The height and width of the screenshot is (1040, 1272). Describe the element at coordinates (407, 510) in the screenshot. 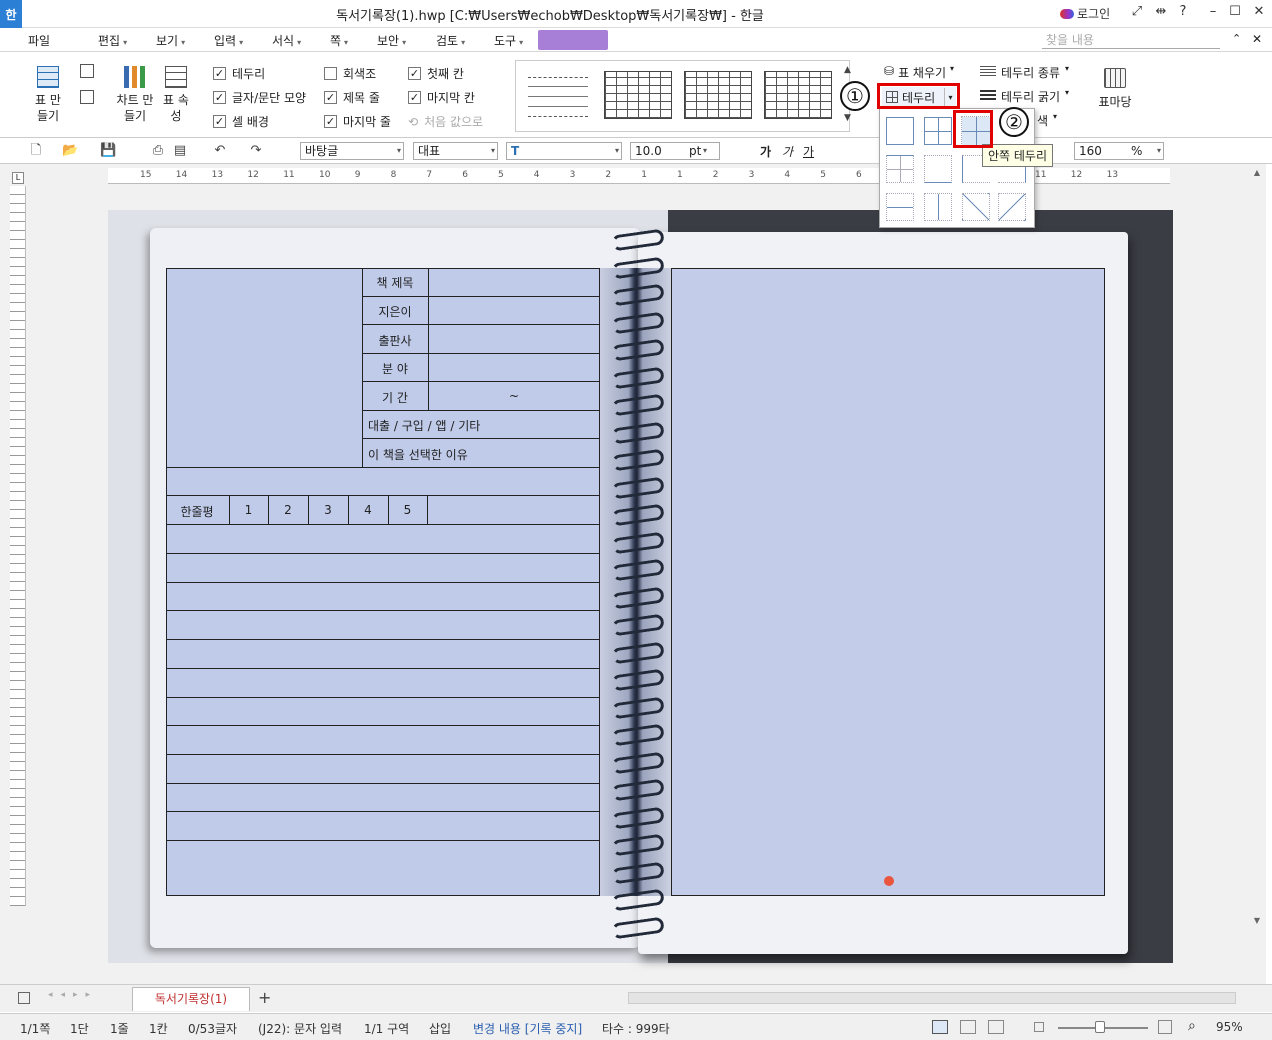

I see `rating-5: 5` at that location.